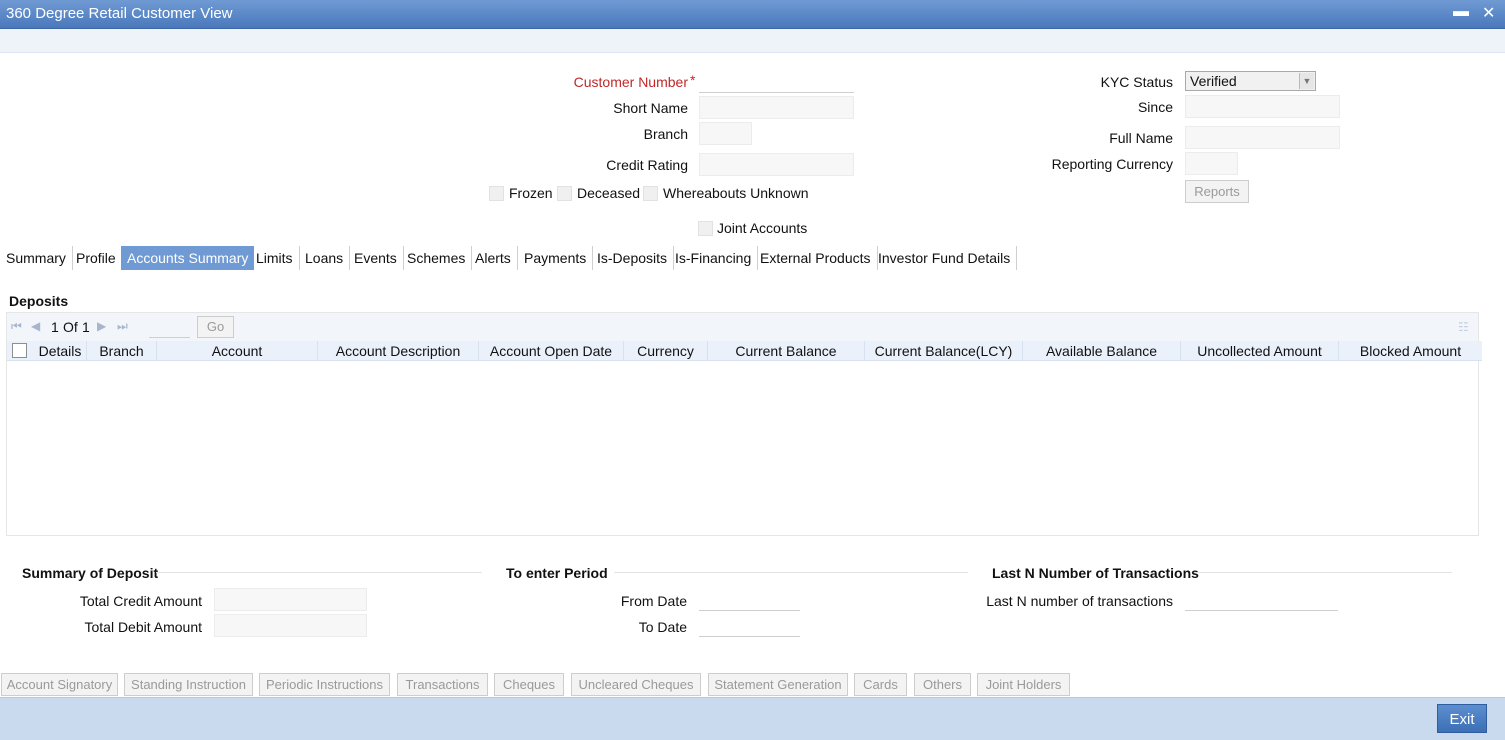 The height and width of the screenshot is (740, 1505). What do you see at coordinates (437, 258) in the screenshot?
I see `tab-schemes: Schemes` at bounding box center [437, 258].